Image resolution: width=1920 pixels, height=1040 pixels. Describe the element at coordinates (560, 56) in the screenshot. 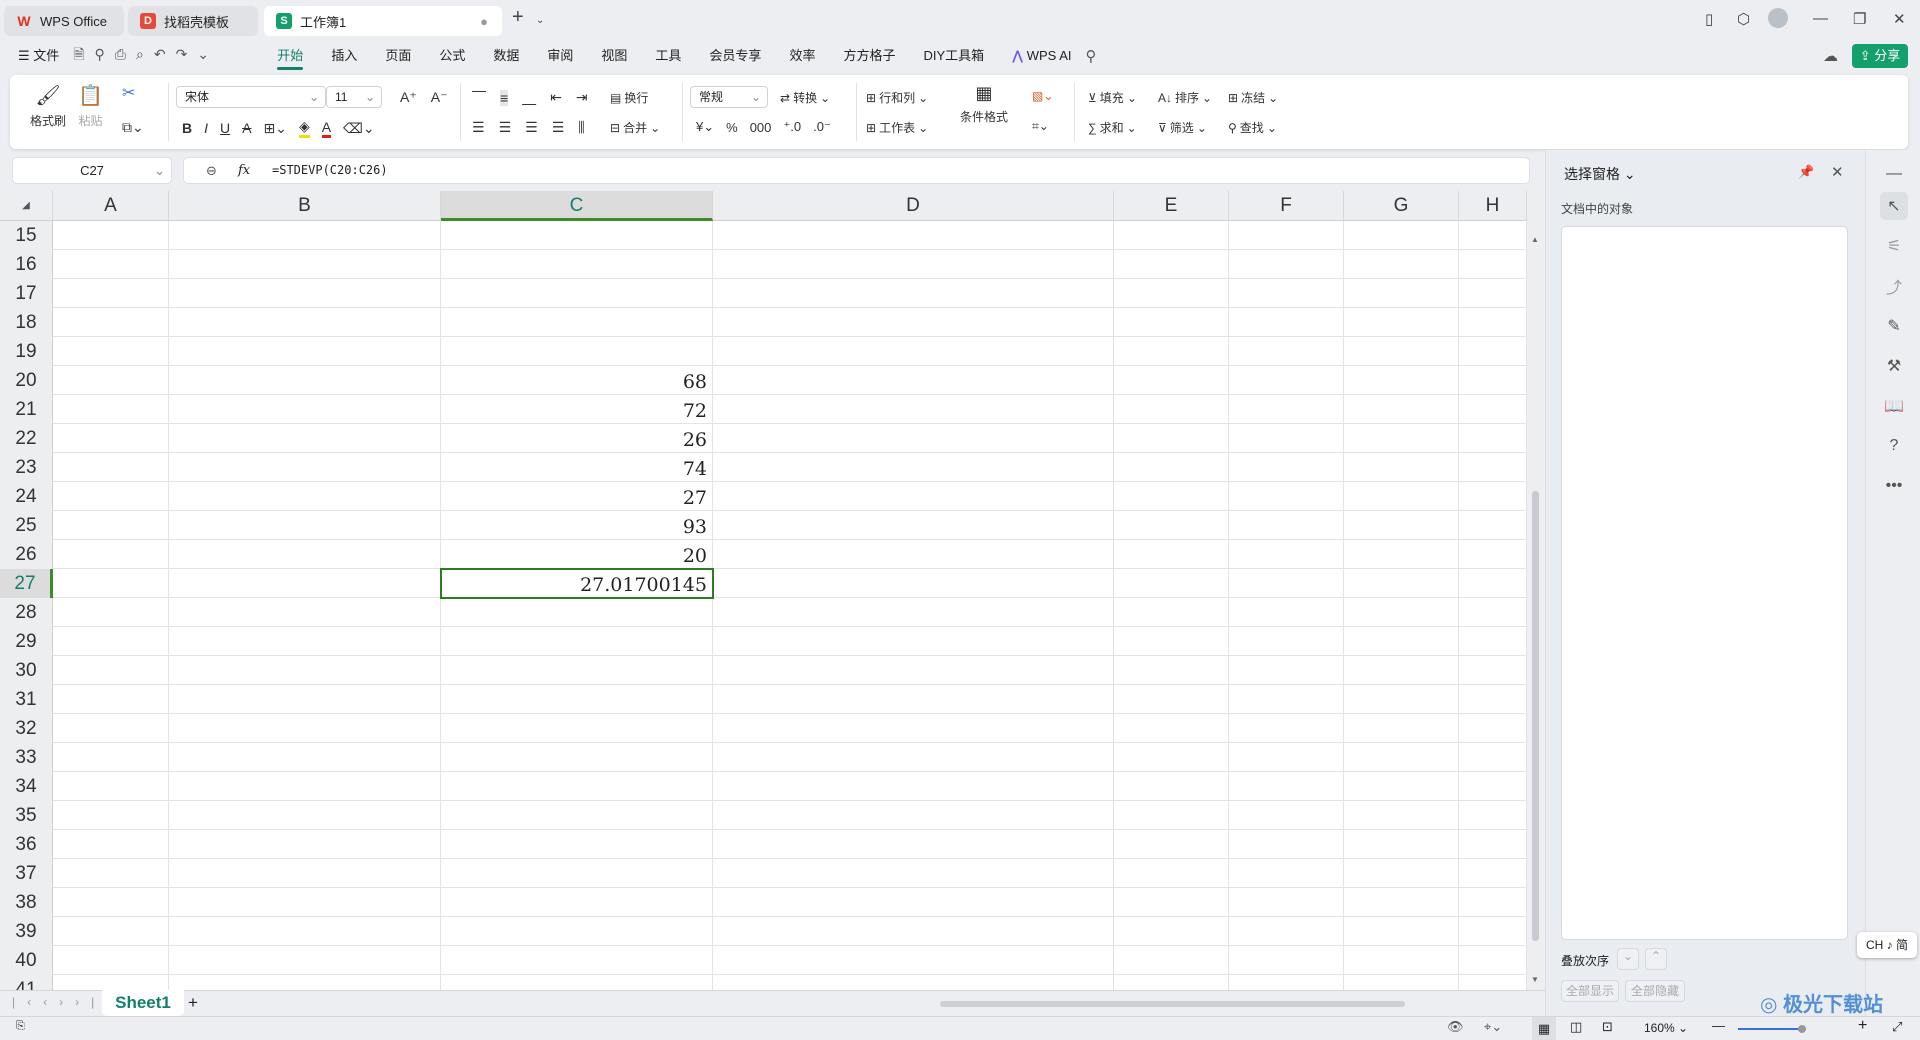

I see `menu-review: 审阅` at that location.